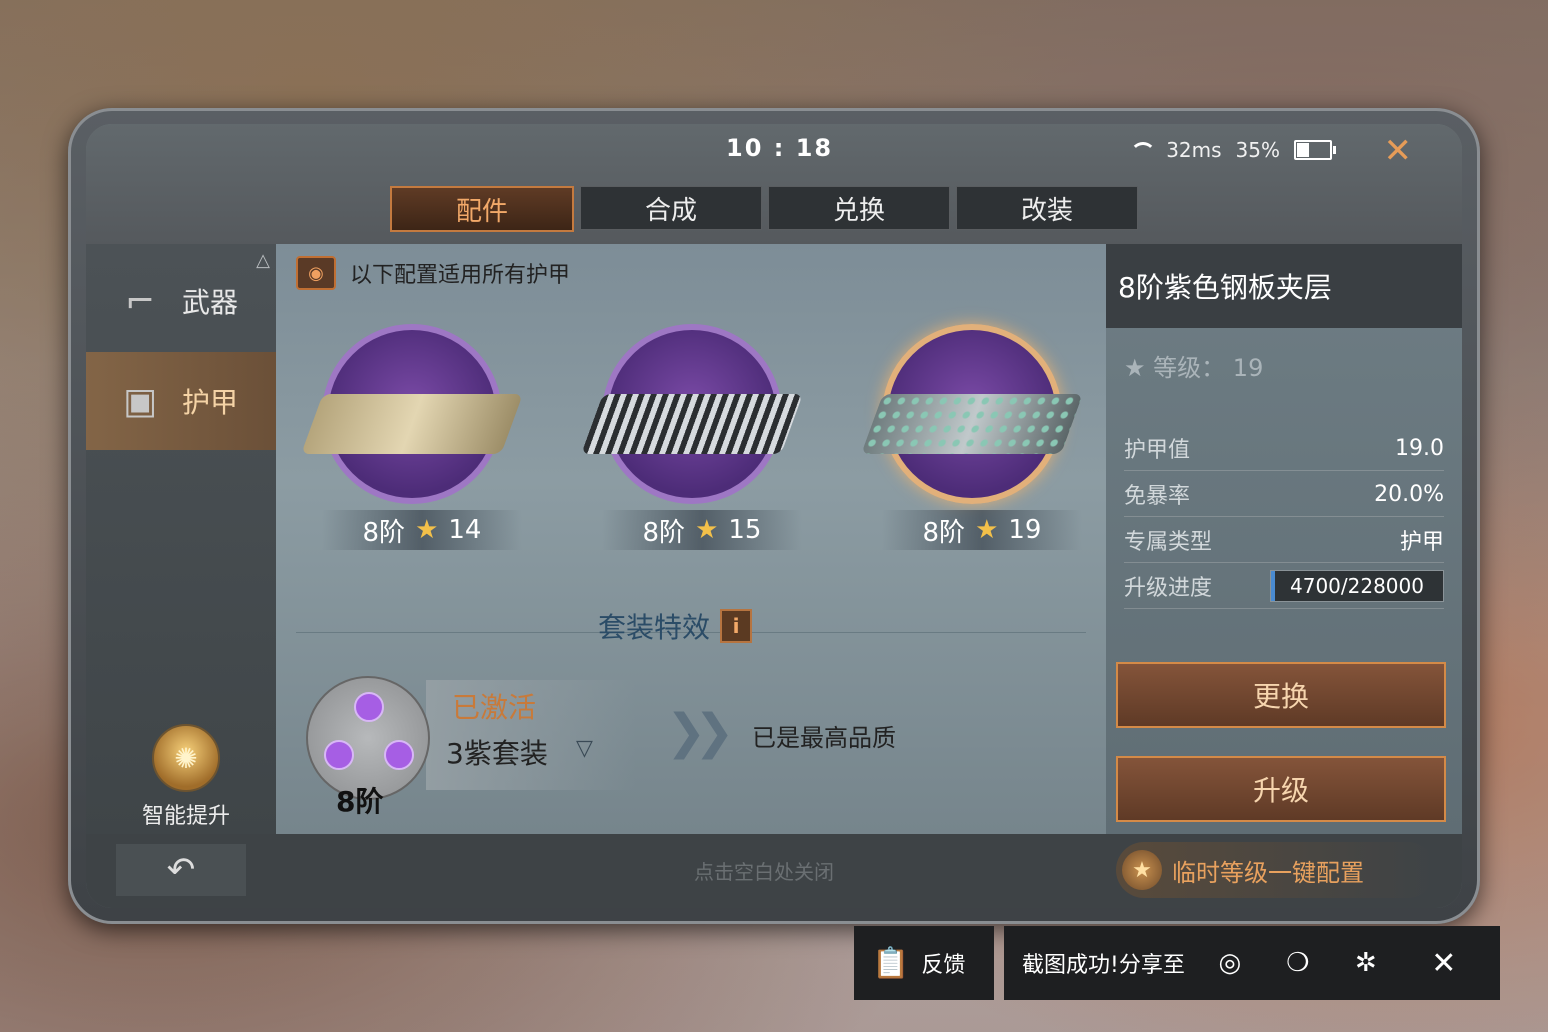 Image resolution: width=1548 pixels, height=1032 pixels. I want to click on smart-upgrade-button: ✺ 智能提升, so click(186, 777).